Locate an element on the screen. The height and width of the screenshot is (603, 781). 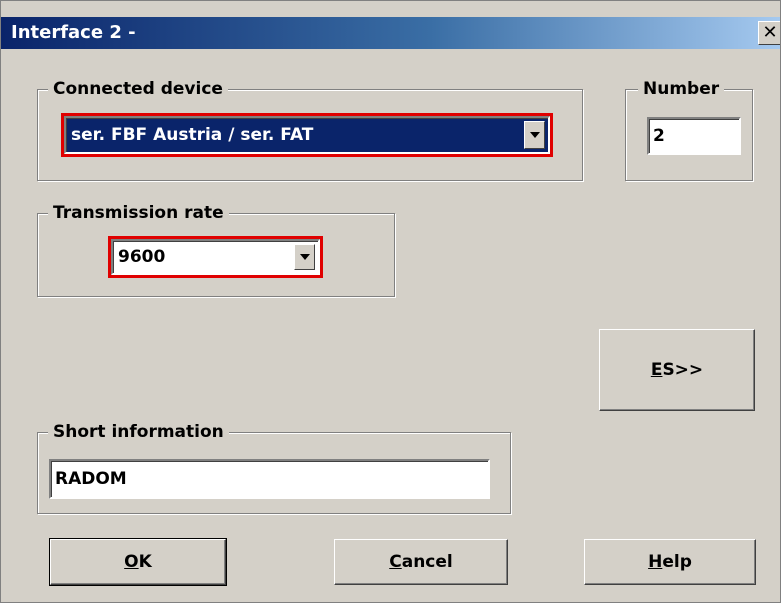
es-button-label: S>> is located at coordinates (683, 370).